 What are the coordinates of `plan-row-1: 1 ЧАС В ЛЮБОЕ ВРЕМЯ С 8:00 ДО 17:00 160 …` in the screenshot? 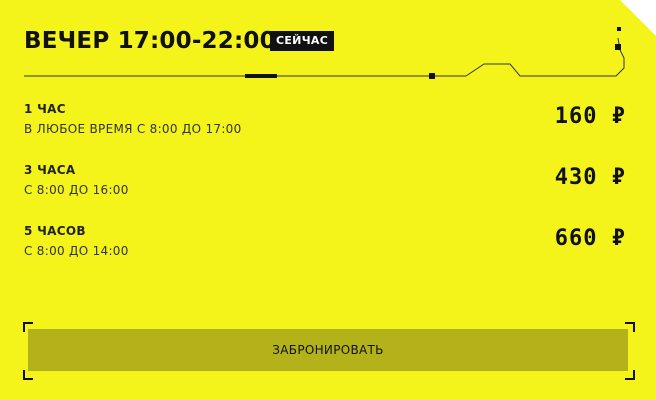 It's located at (325, 124).